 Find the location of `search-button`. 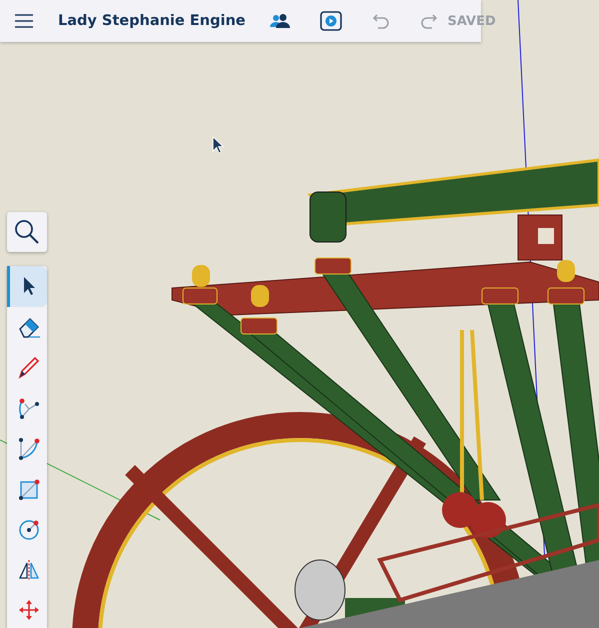

search-button is located at coordinates (27, 232).